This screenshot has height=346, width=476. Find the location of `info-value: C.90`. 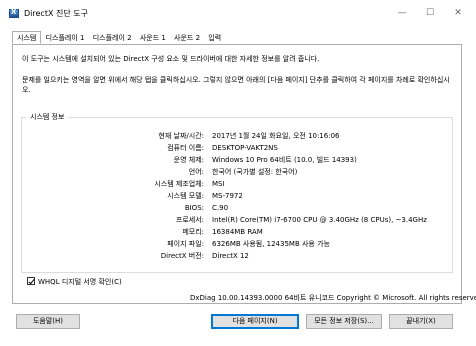

info-value: C.90 is located at coordinates (220, 208).